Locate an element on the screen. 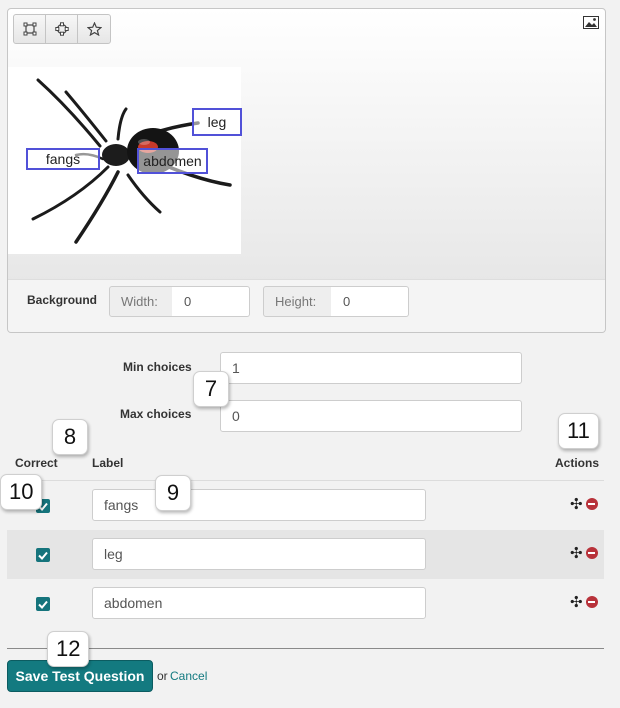  width-input: 0 is located at coordinates (211, 301).